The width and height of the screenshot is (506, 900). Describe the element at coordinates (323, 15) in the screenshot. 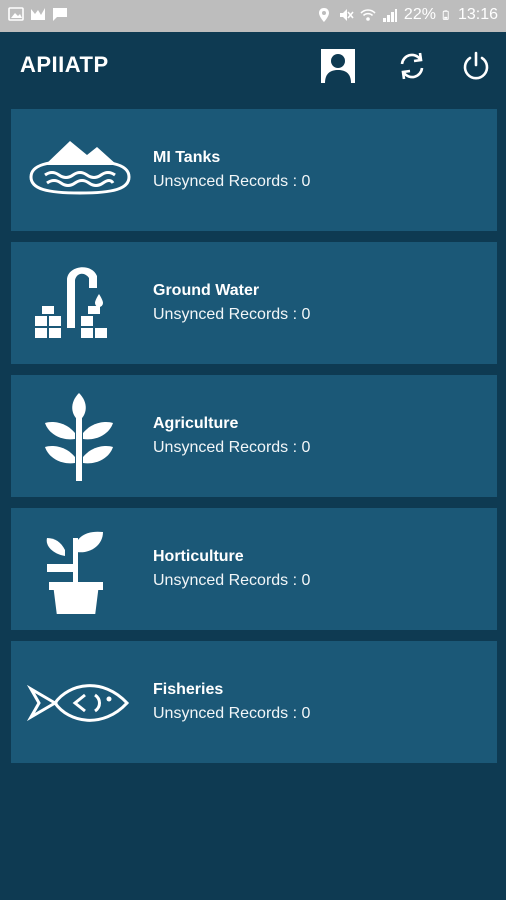

I see `location-icon` at that location.